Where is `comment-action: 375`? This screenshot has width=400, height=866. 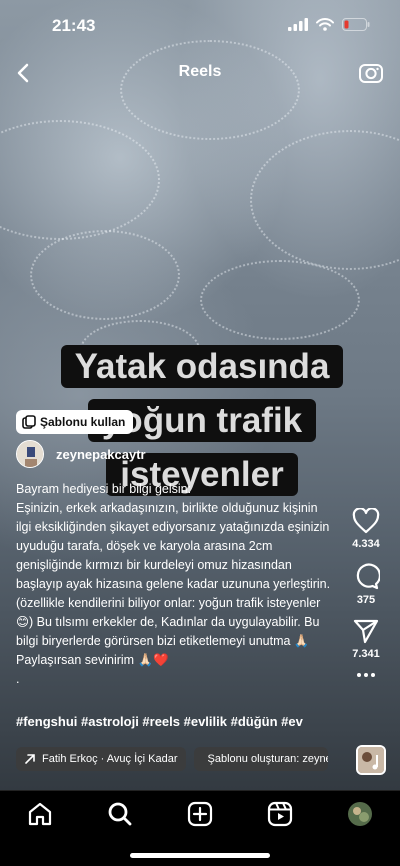
comment-action: 375 is located at coordinates (366, 584).